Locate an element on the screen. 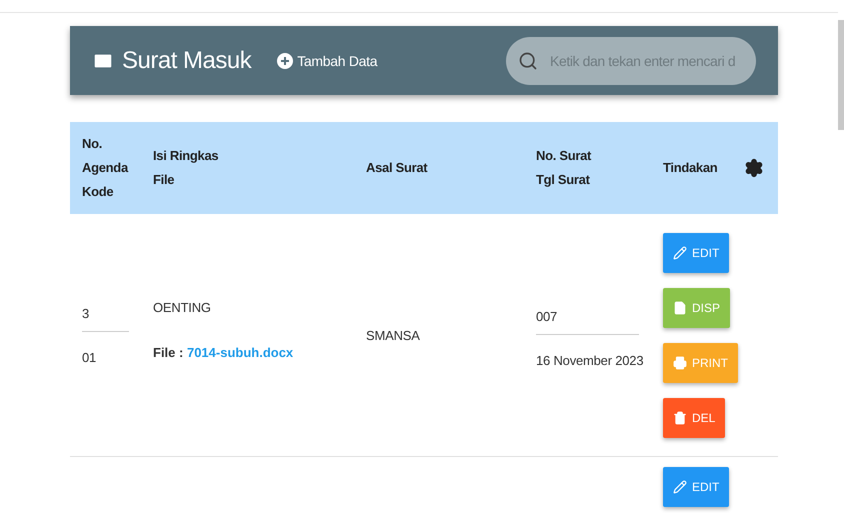 This screenshot has width=844, height=513. del-button: DEL is located at coordinates (694, 418).